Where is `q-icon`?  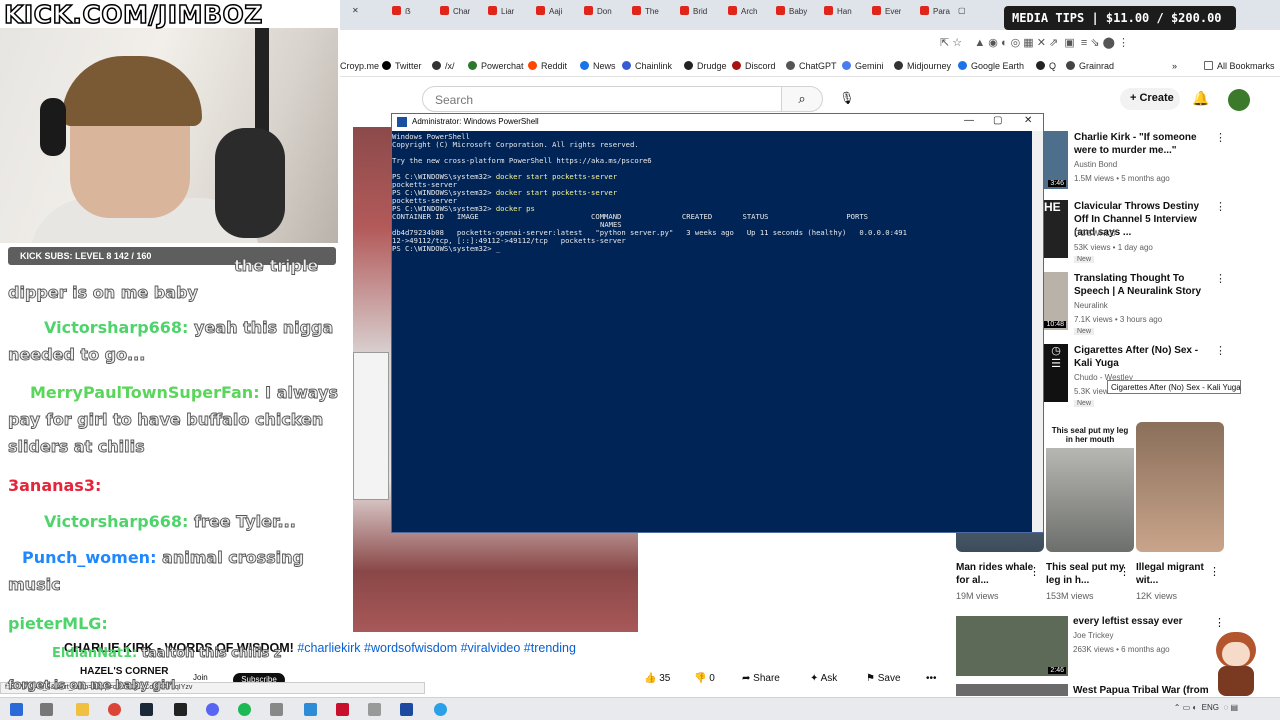 q-icon is located at coordinates (1040, 65).